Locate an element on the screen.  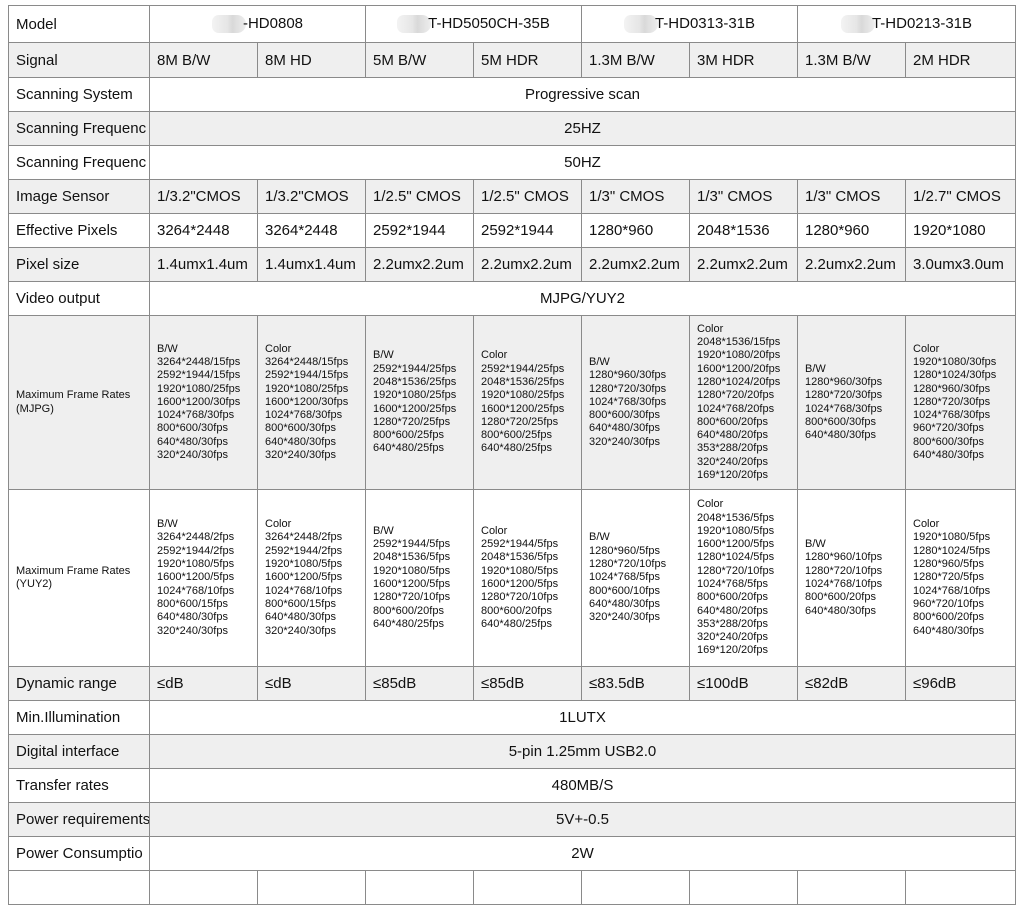
frame-rate-entry: 1024*768/30fps is located at coordinates (196, 415).